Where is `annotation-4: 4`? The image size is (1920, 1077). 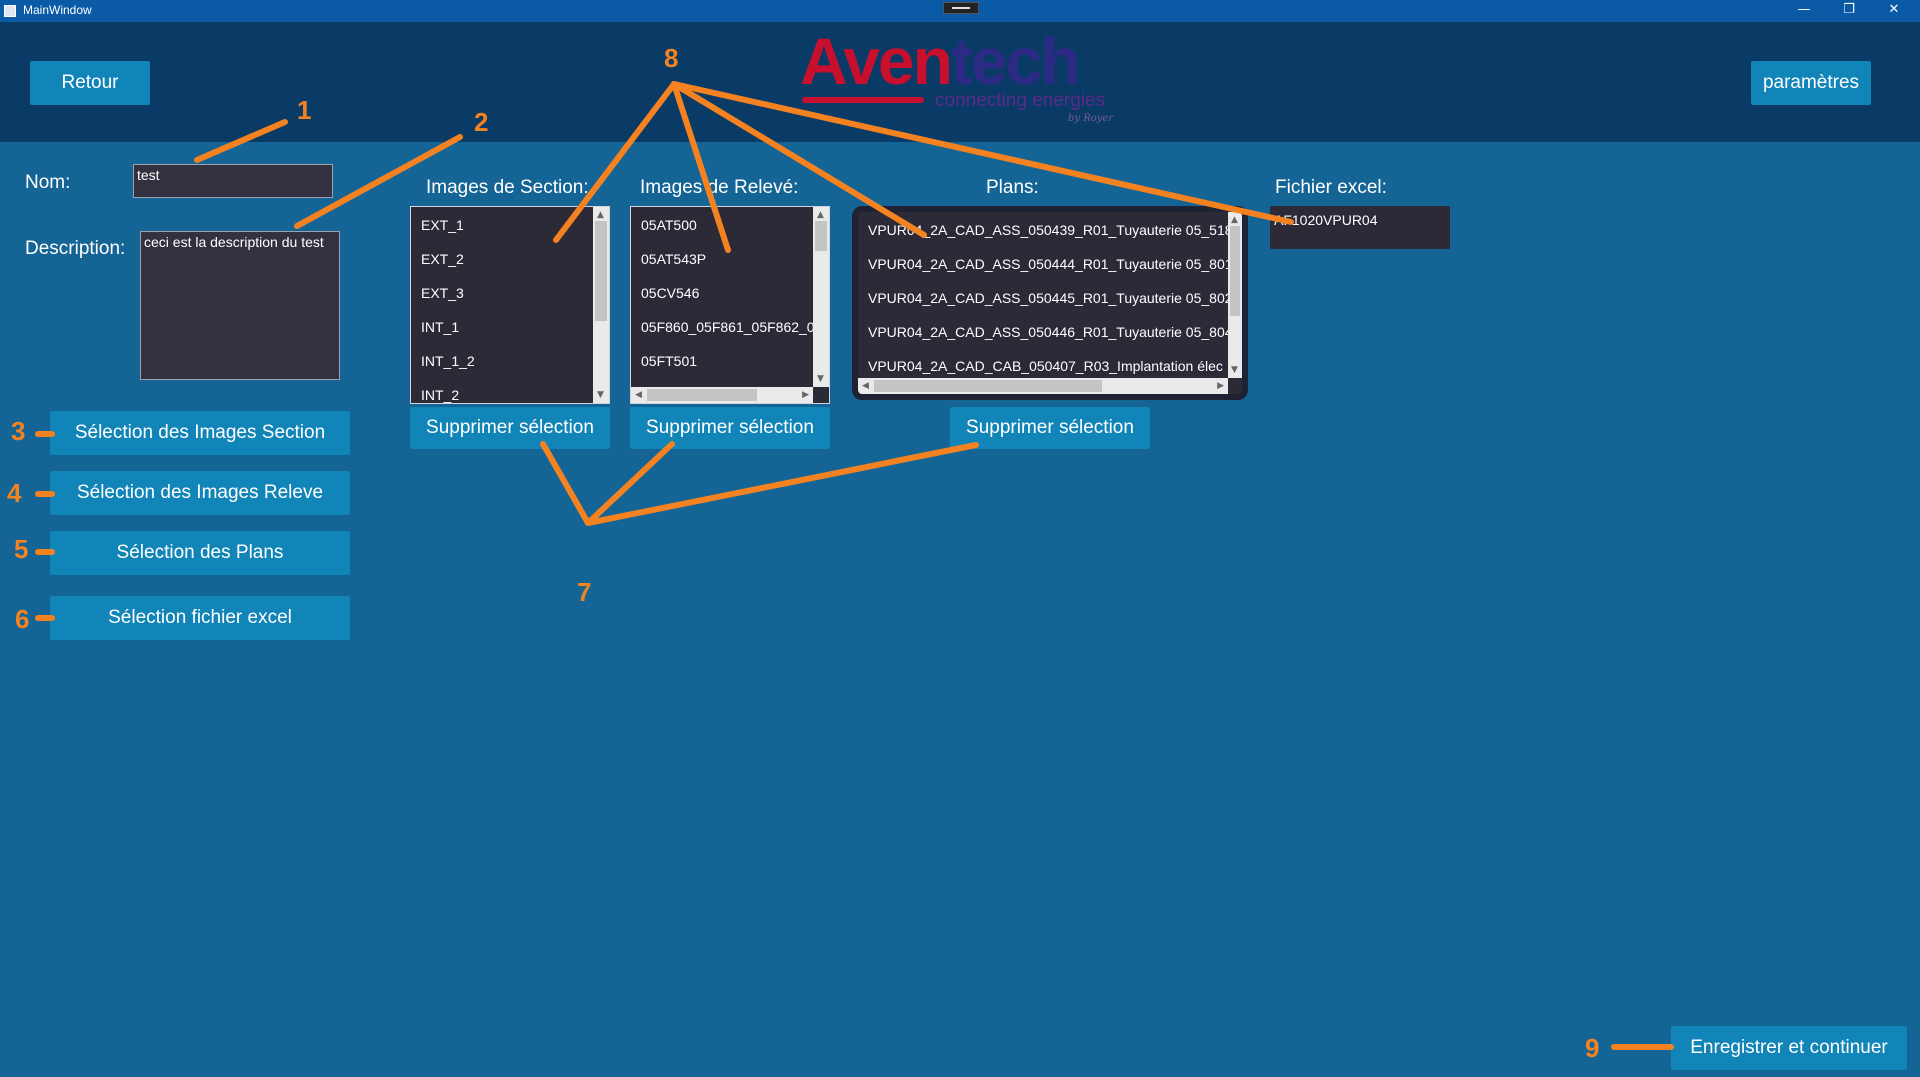 annotation-4: 4 is located at coordinates (14, 493).